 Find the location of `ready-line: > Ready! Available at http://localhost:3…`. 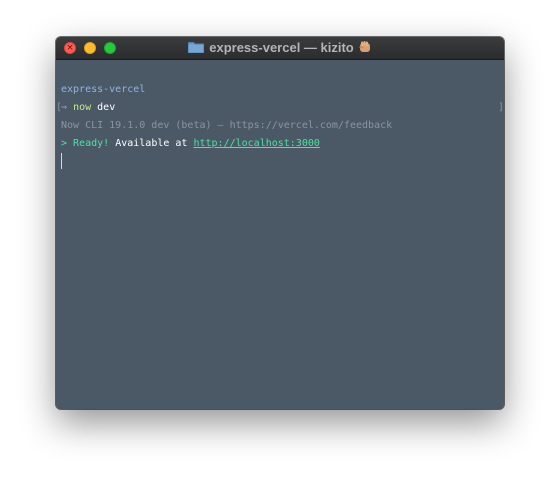

ready-line: > Ready! Available at http://localhost:3… is located at coordinates (190, 144).